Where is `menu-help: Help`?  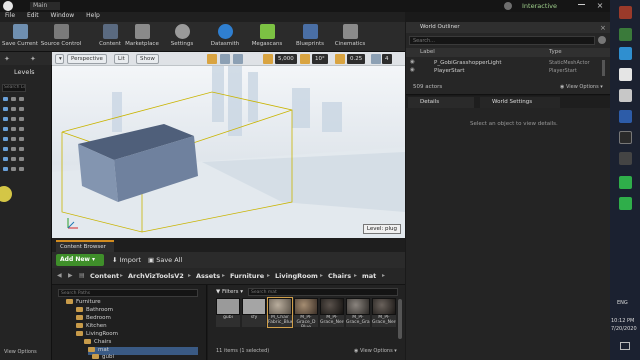
menu-help: Help is located at coordinates (93, 15).